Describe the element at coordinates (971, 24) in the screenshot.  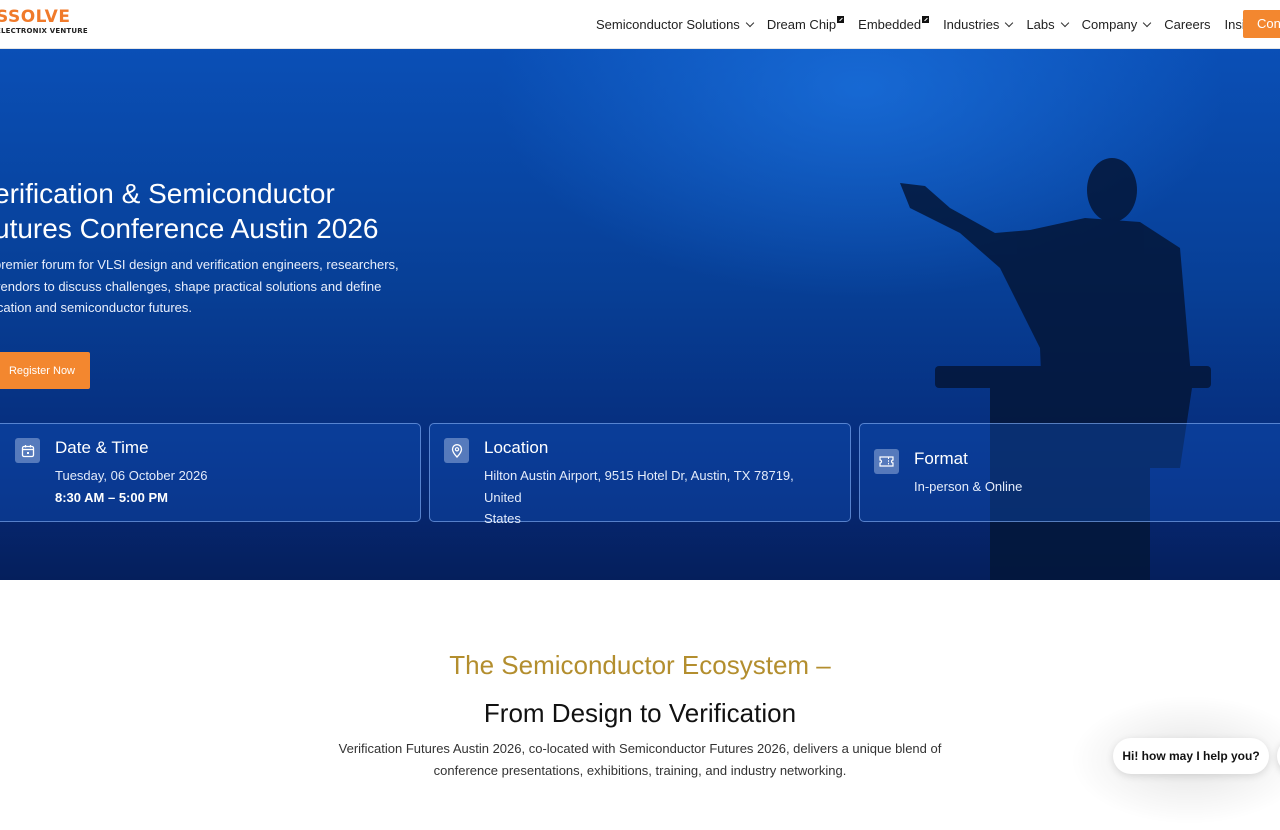
I see `nav-label: Industries` at that location.